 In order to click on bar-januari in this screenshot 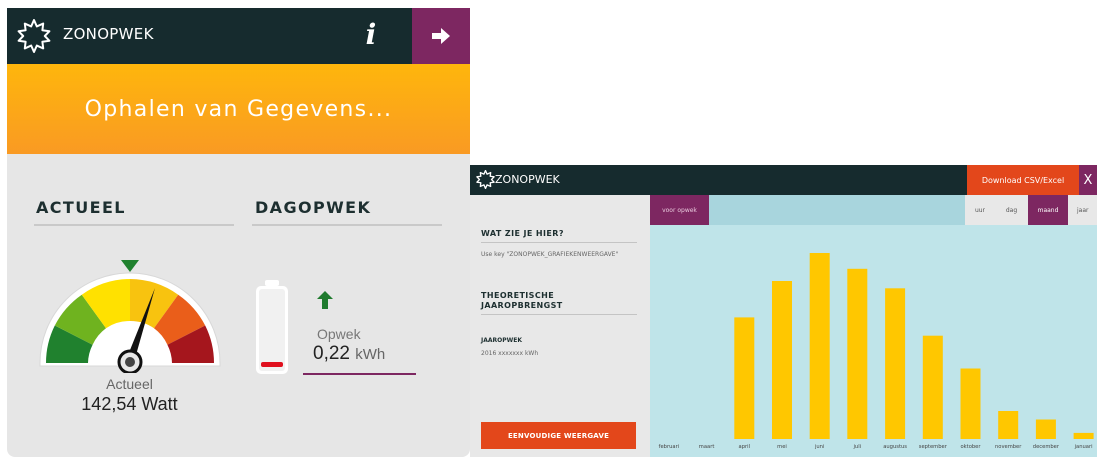, I will do `click(1083, 435)`.